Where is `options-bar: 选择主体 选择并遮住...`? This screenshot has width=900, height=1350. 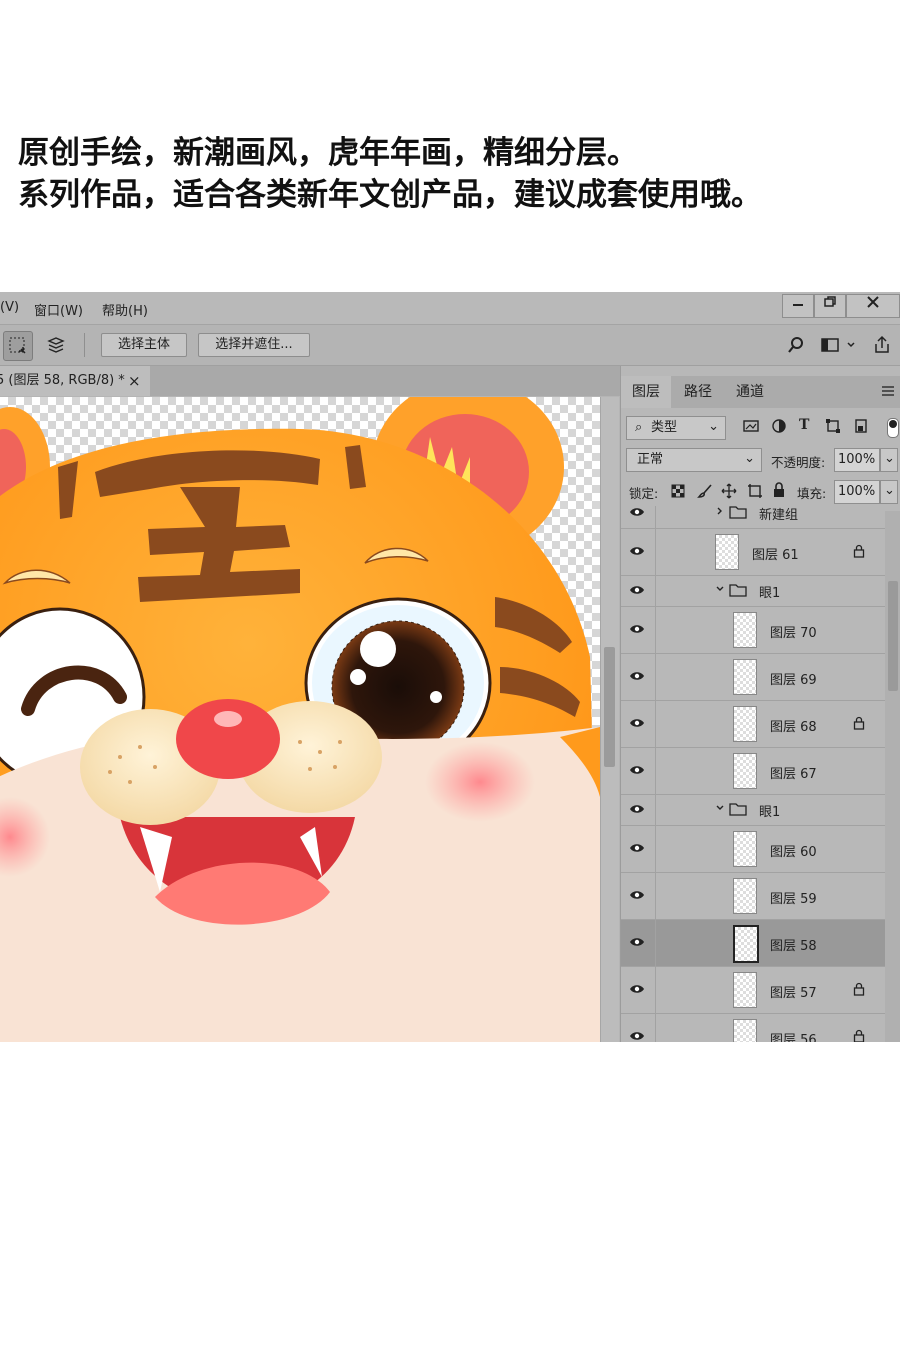 options-bar: 选择主体 选择并遮住... is located at coordinates (450, 345).